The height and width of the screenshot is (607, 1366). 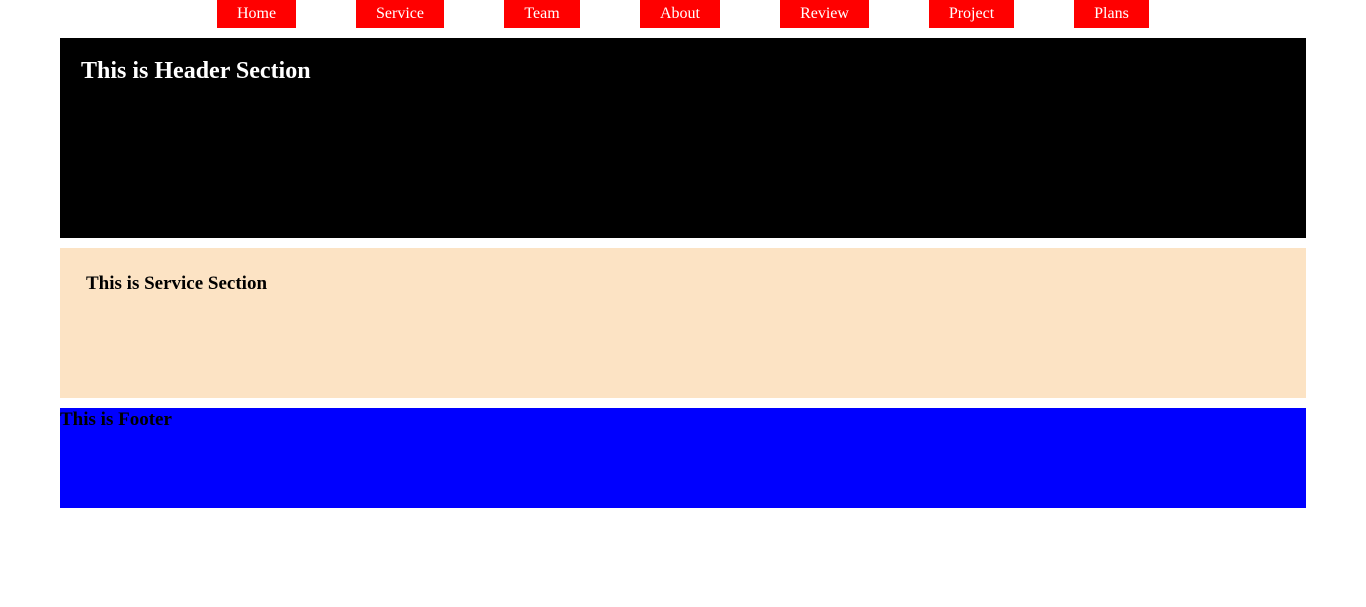 What do you see at coordinates (400, 14) in the screenshot?
I see `nav-item-service: Service` at bounding box center [400, 14].